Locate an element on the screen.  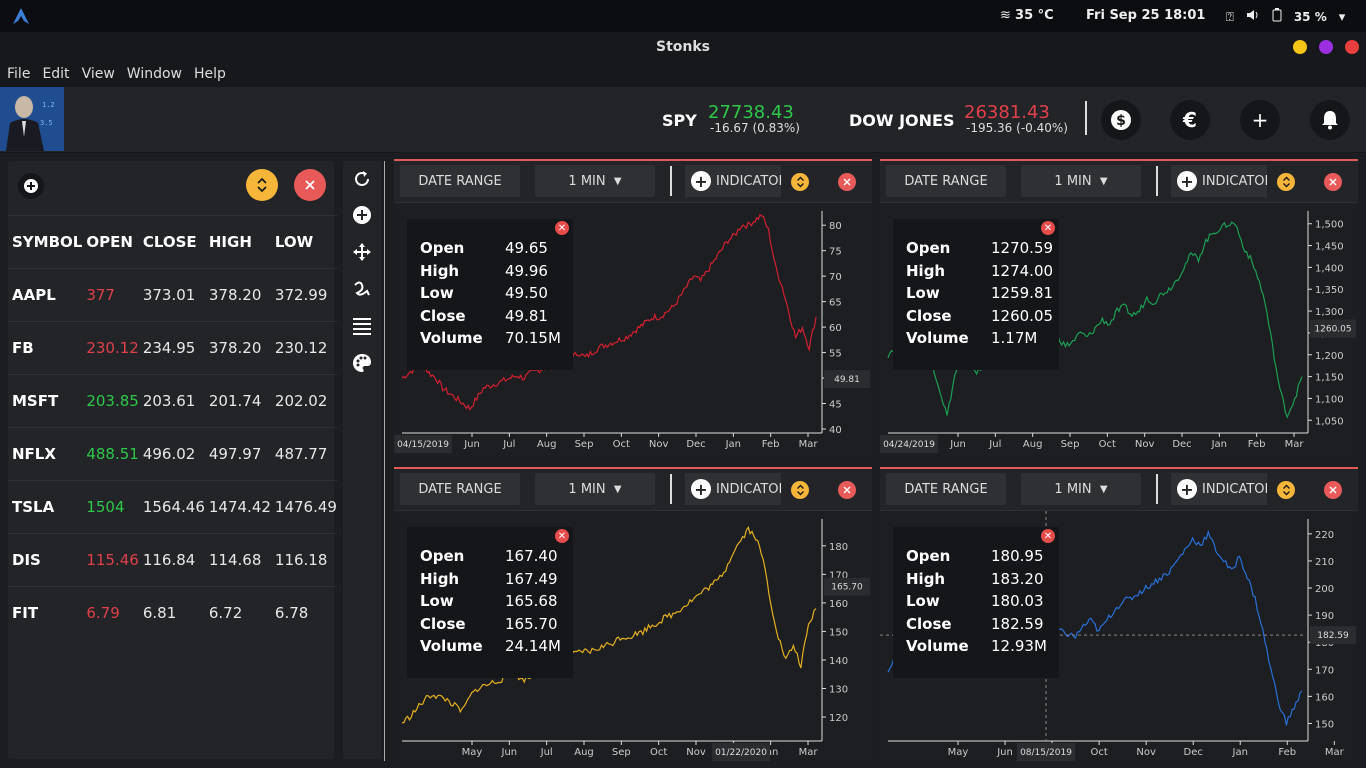
table-row: FIT 6.79 6.81 6.72 6.78 is located at coordinates (172, 613).